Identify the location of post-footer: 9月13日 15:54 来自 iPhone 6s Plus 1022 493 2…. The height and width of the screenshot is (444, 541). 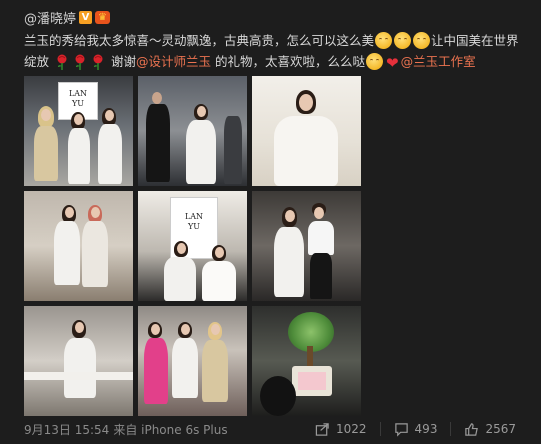
(276, 429).